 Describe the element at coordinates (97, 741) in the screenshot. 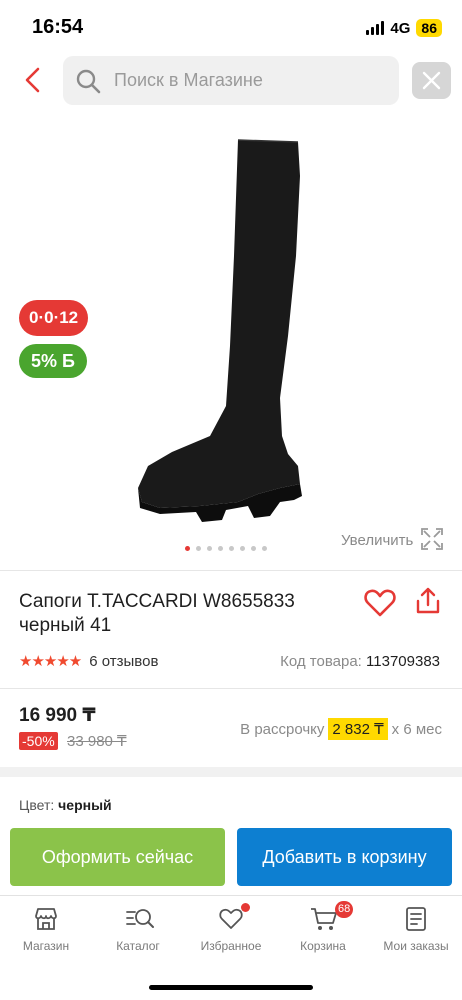

I see `old-price: 33 980 ₸` at that location.